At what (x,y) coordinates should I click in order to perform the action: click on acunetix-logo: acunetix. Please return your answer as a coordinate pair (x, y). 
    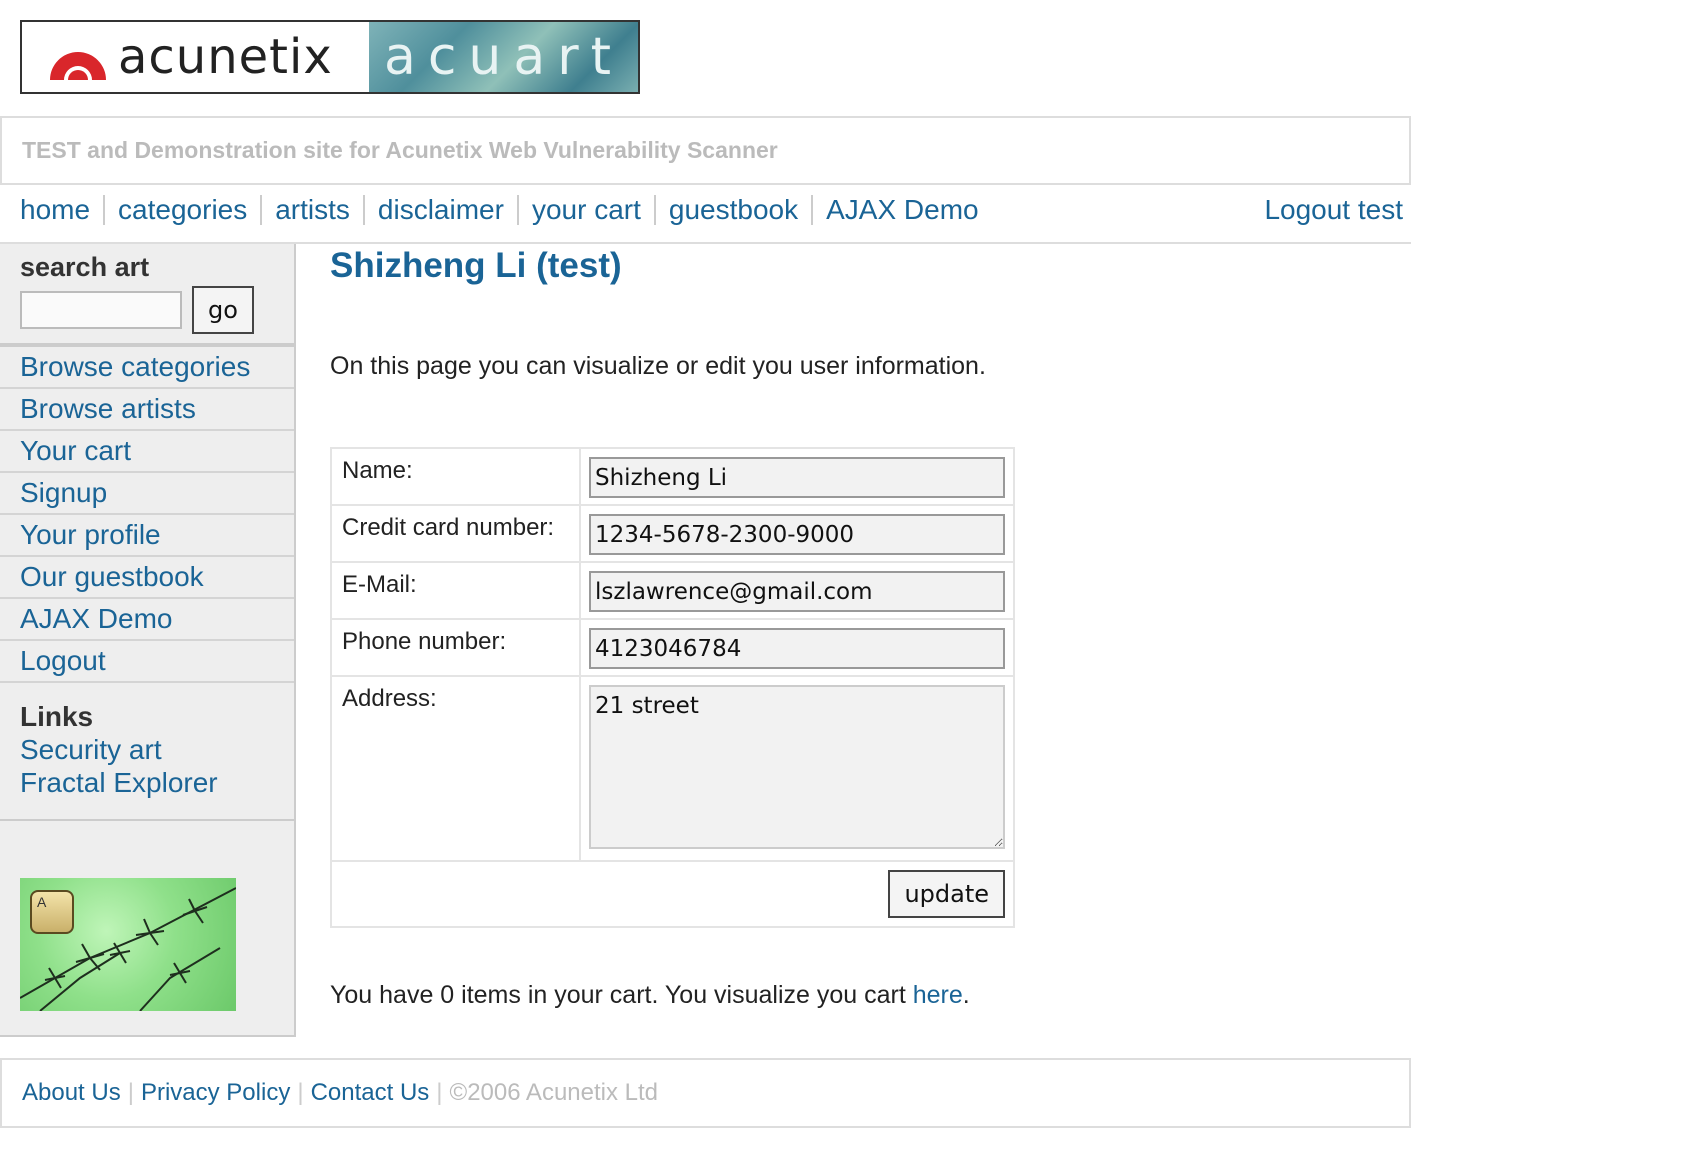
    Looking at the image, I should click on (195, 57).